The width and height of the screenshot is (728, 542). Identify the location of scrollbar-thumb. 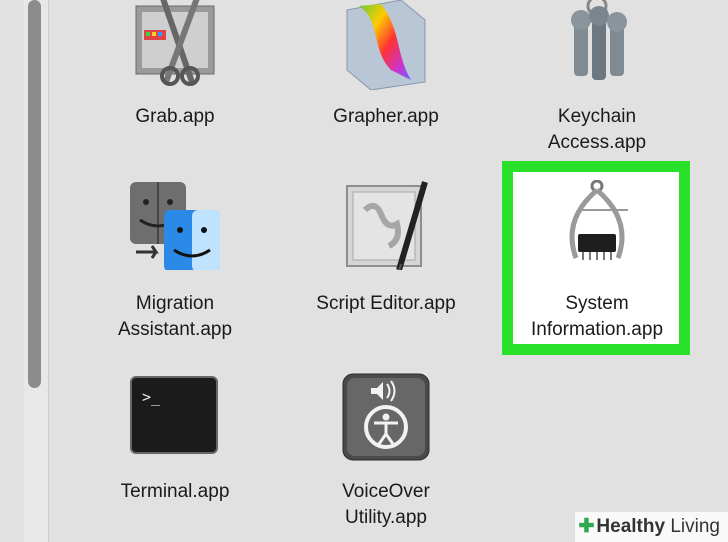
(34, 194).